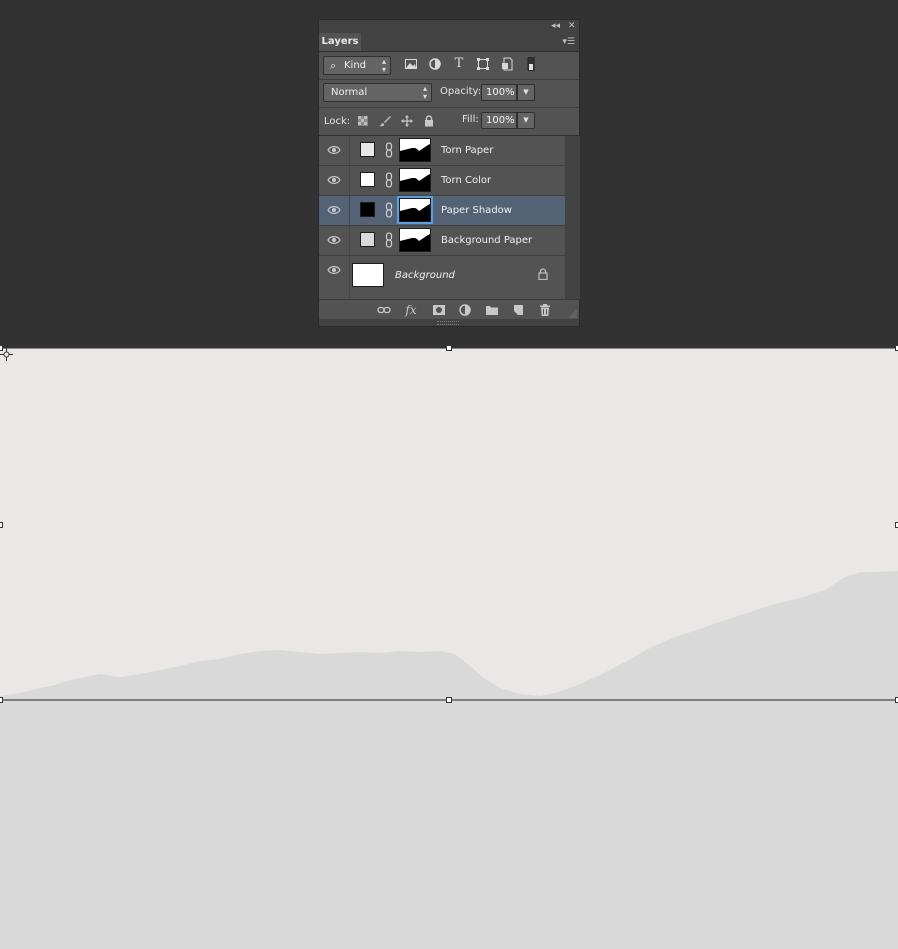 The height and width of the screenshot is (949, 898). What do you see at coordinates (333, 65) in the screenshot?
I see `search-icon: ⌕` at bounding box center [333, 65].